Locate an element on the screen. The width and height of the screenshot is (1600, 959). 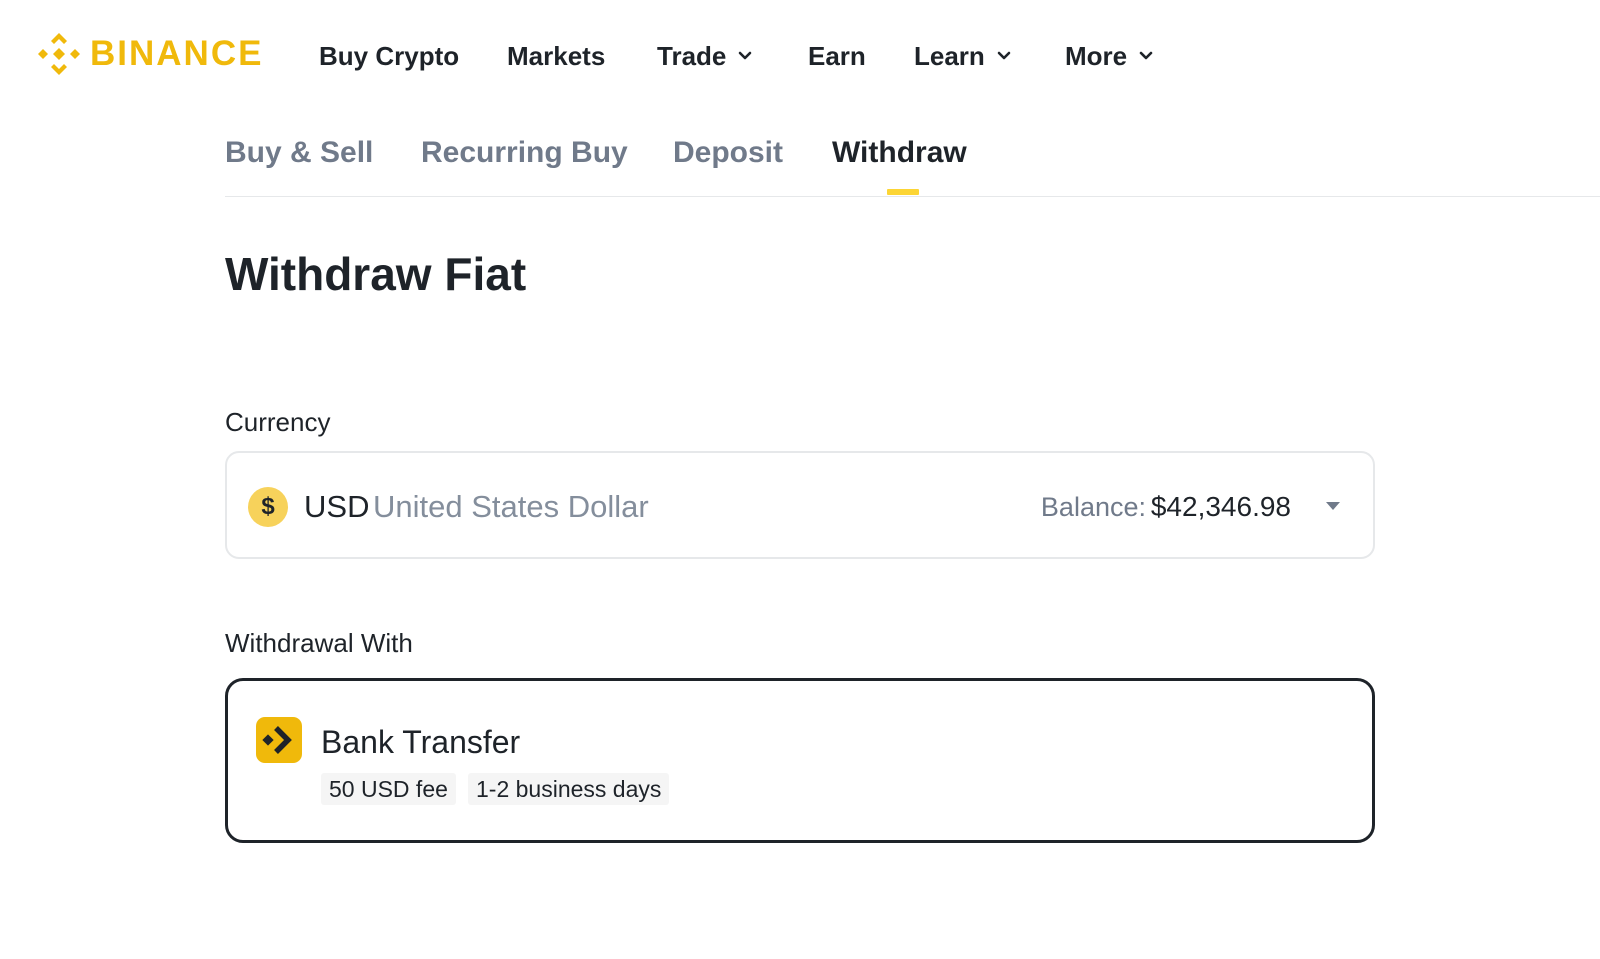
currency-code: USD is located at coordinates (337, 506).